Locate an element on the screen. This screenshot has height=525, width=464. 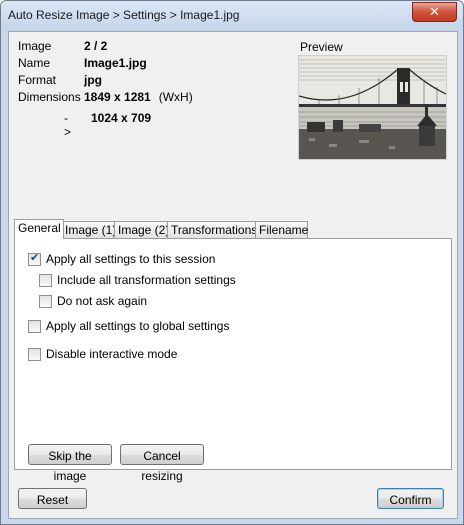
include-transform-option: Include all transformation settings is located at coordinates (137, 280).